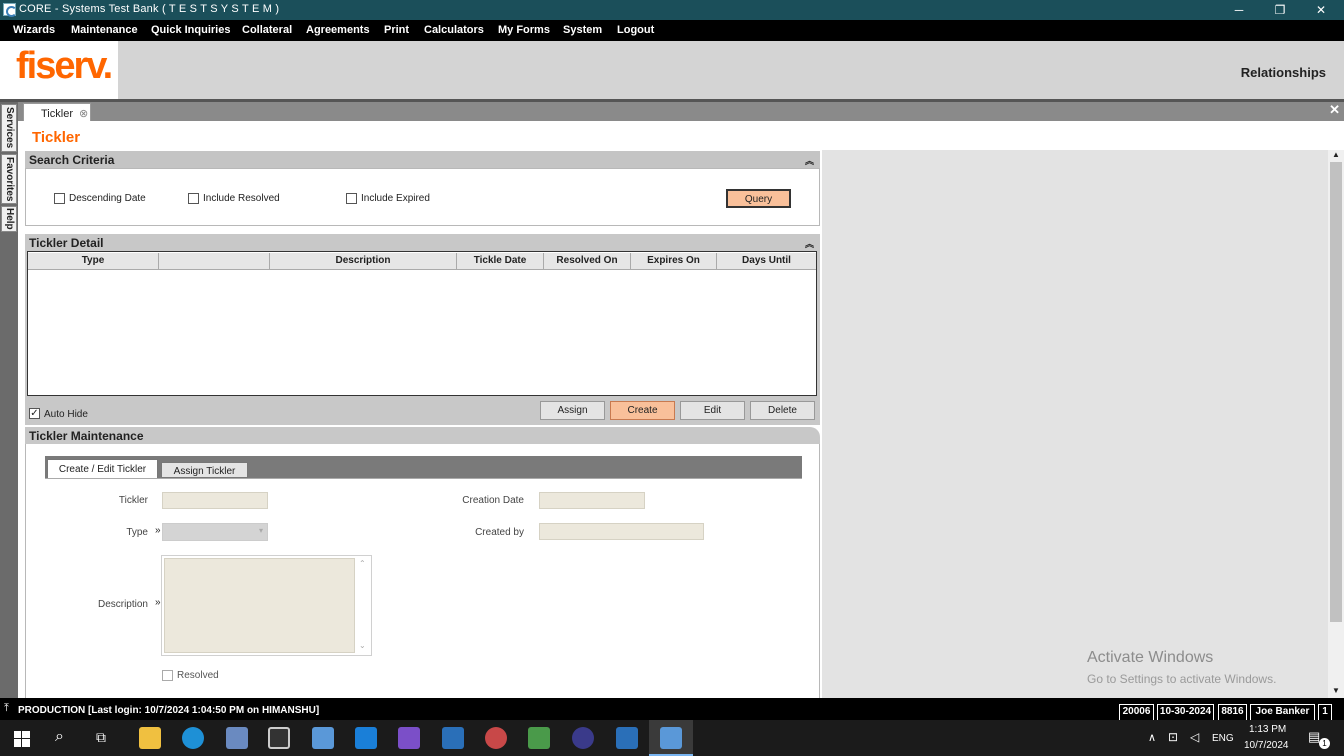  I want to click on description-required-marker: », so click(158, 602).